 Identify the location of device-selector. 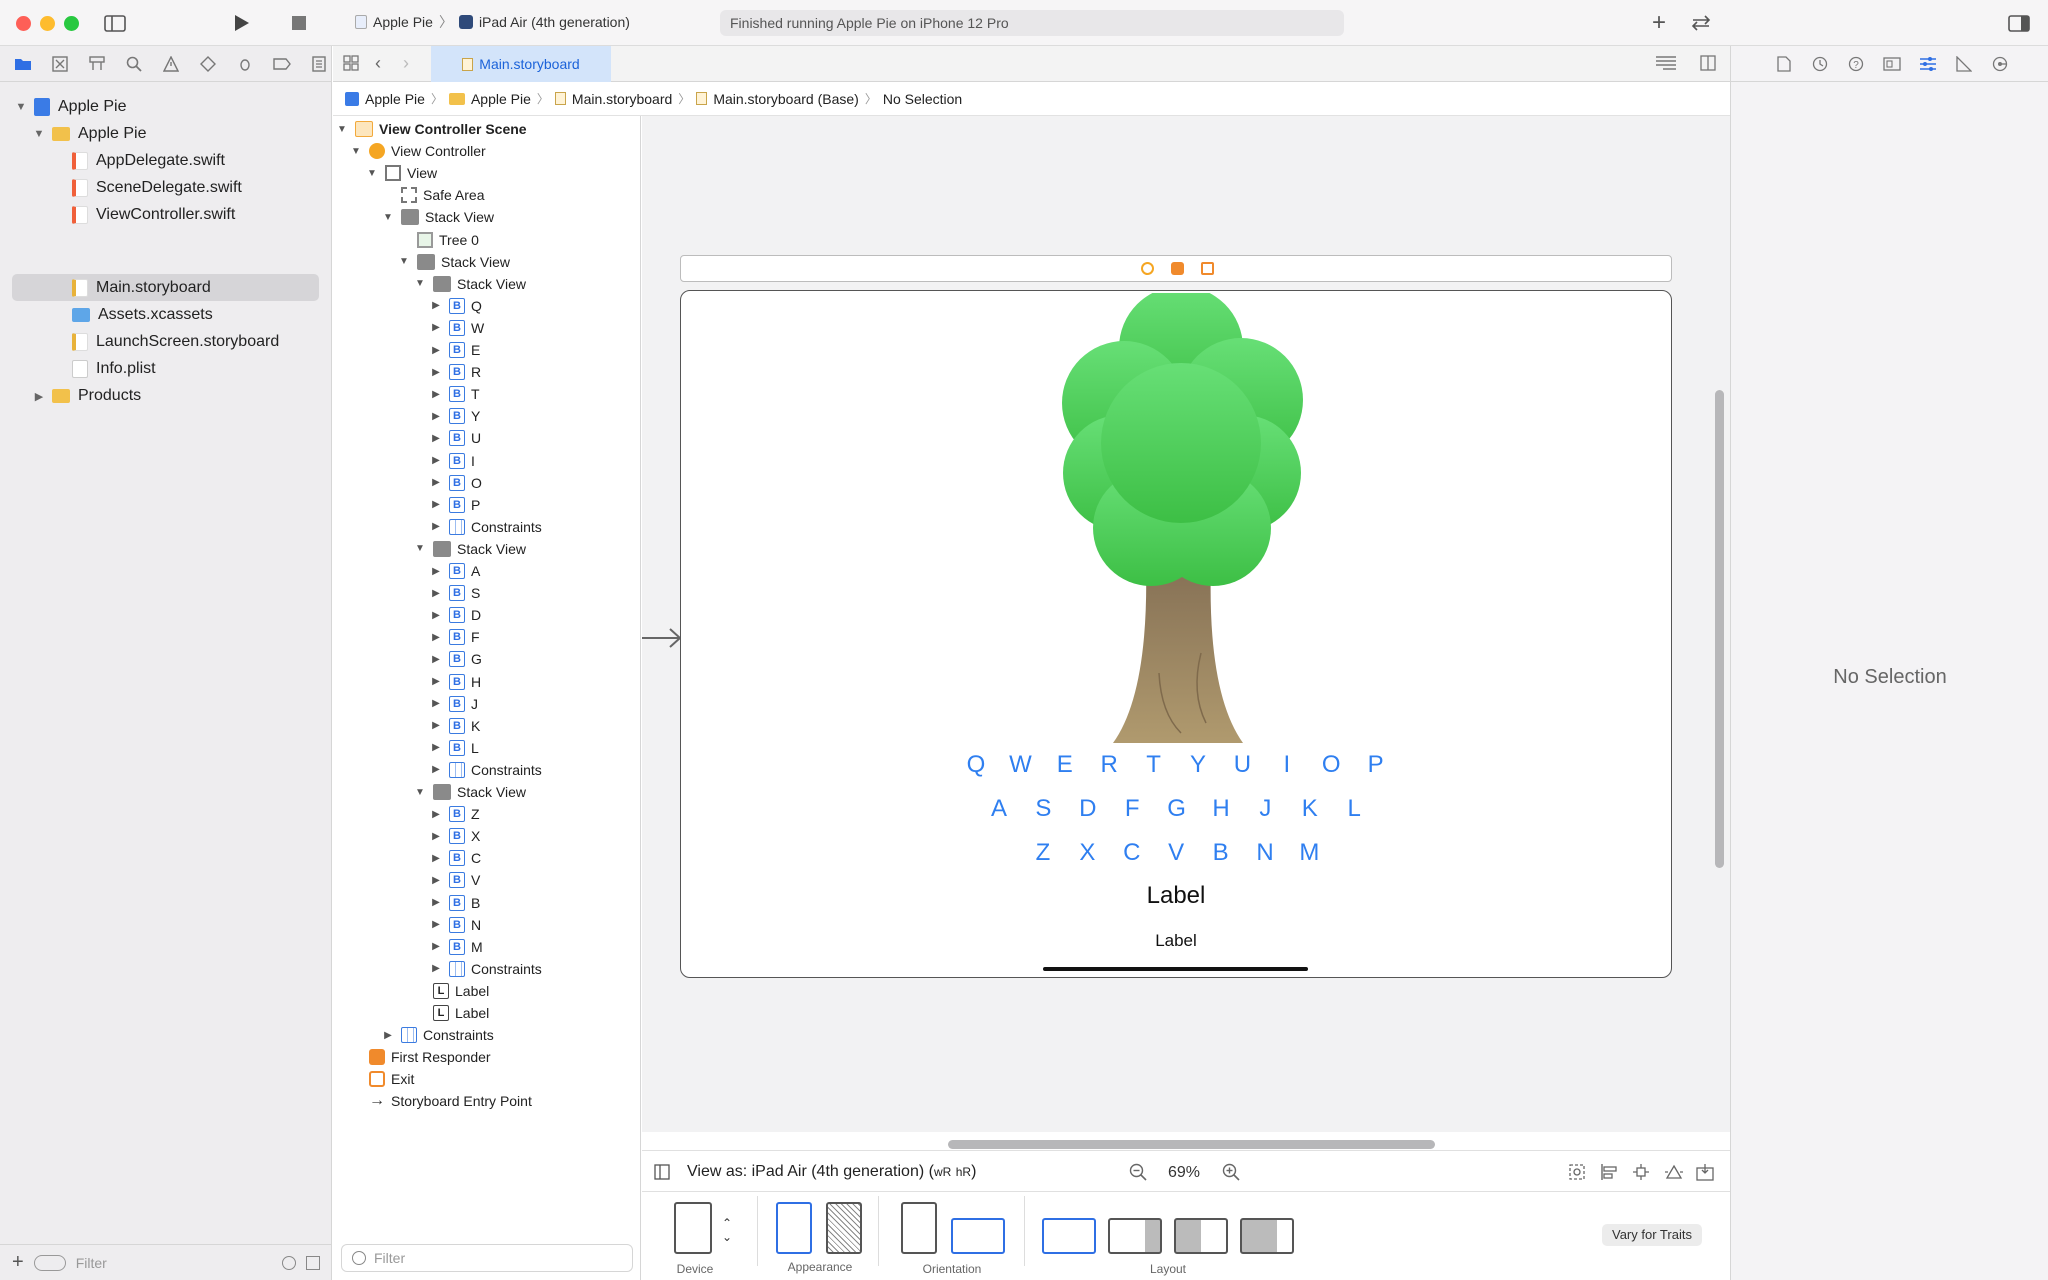
(693, 1228).